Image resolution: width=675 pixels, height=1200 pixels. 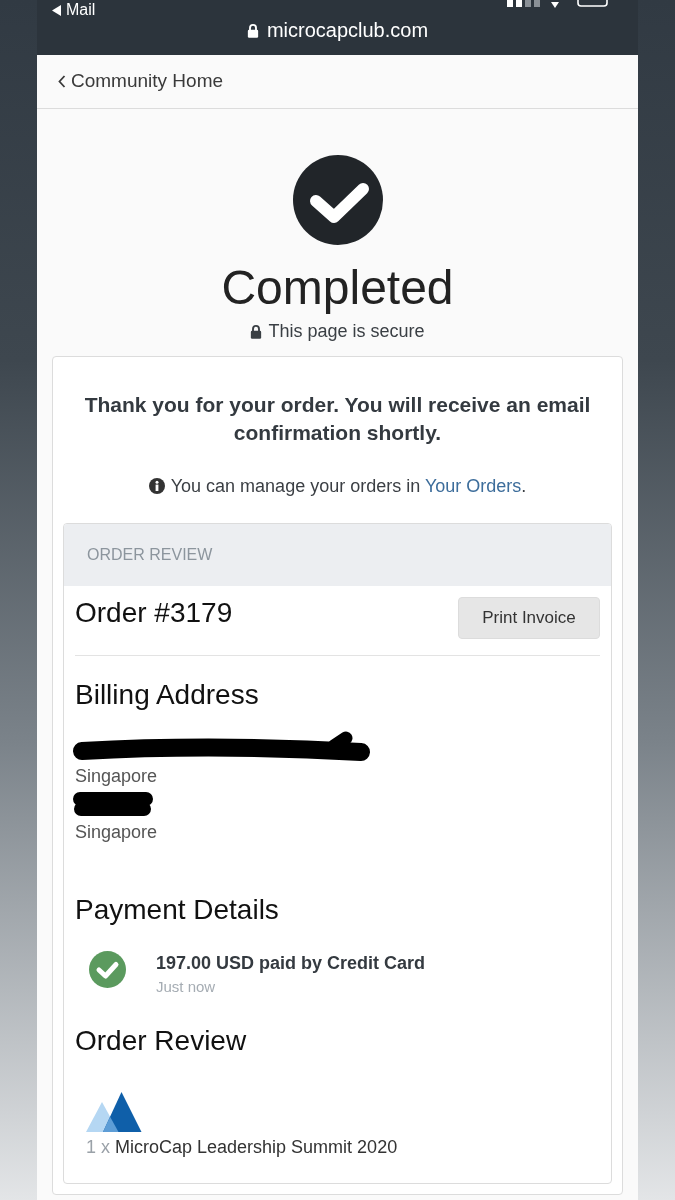 I want to click on back-to-mail-link: Mail, so click(x=74, y=10).